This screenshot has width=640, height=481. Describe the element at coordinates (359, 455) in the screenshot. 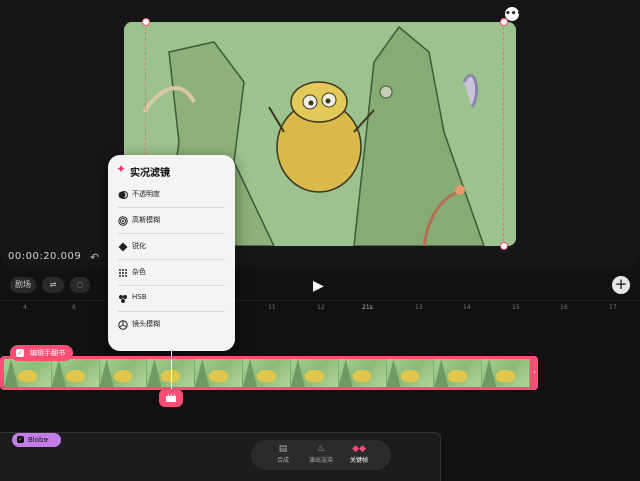

I see `tab-keyframe: ◆◆ 关键帧` at that location.